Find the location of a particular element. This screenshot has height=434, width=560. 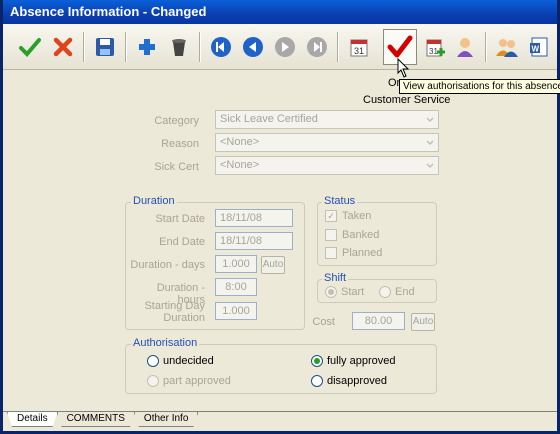

status-title: Status is located at coordinates (340, 201).